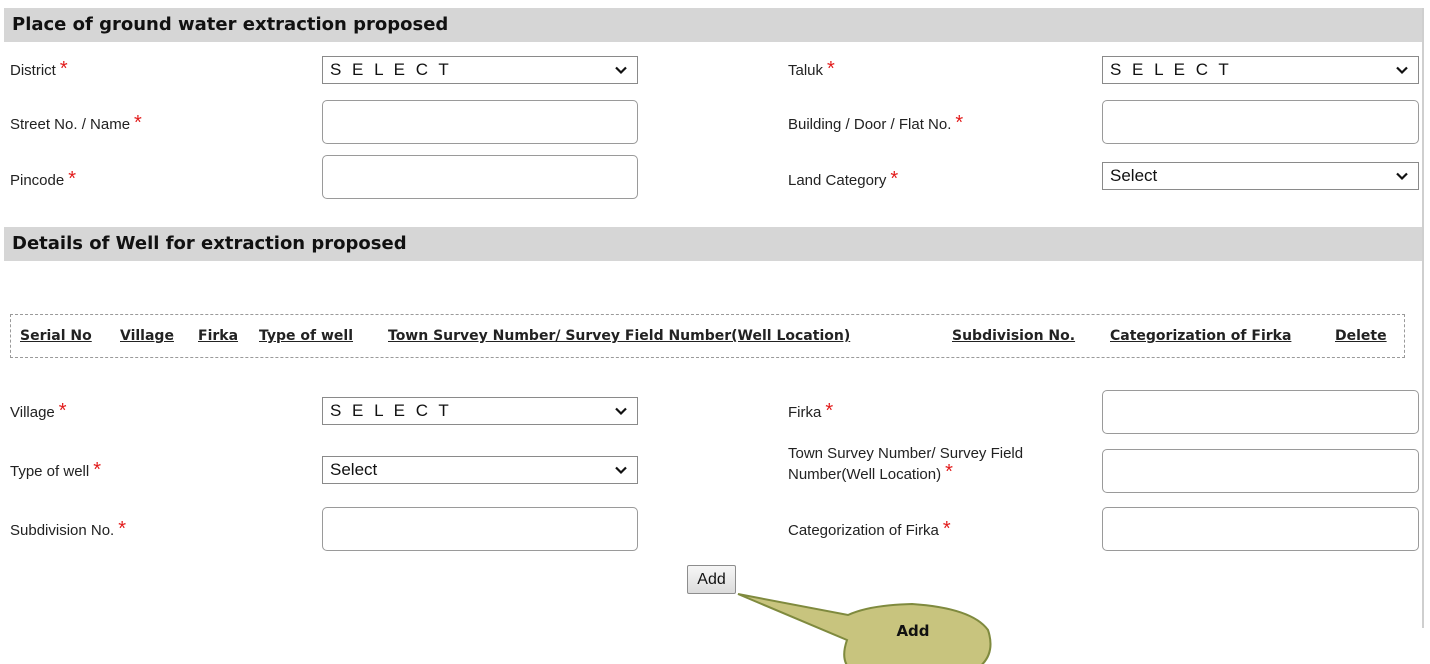  I want to click on add-callout-bubble, so click(864, 628).